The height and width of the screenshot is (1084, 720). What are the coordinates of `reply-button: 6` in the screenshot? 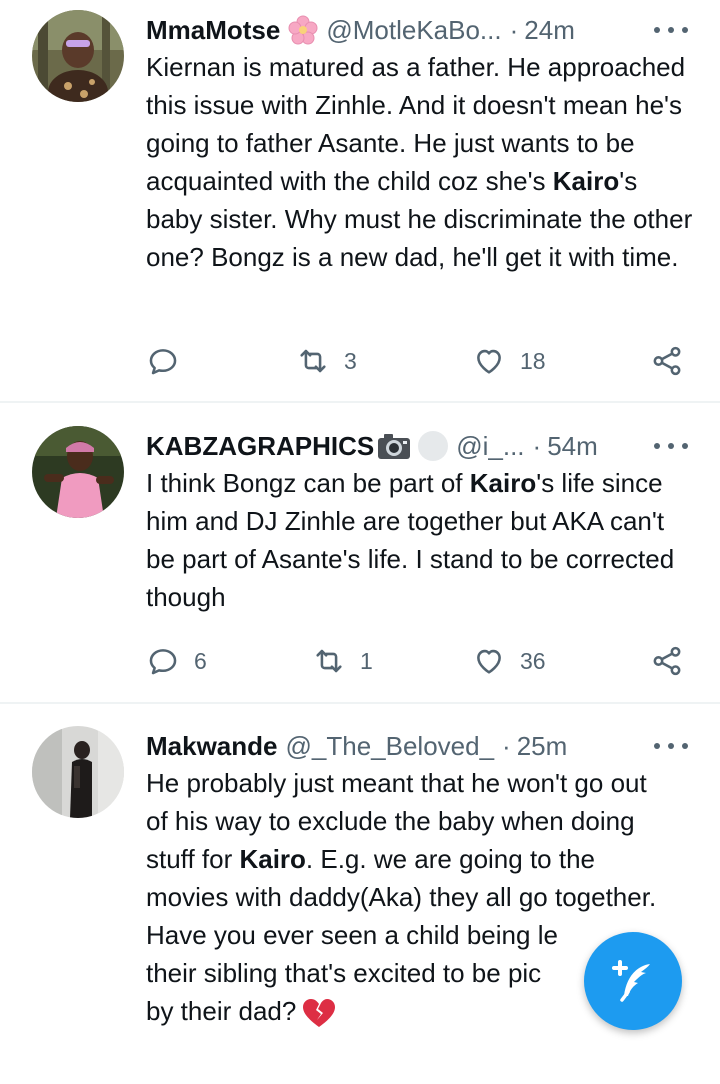 It's located at (176, 661).